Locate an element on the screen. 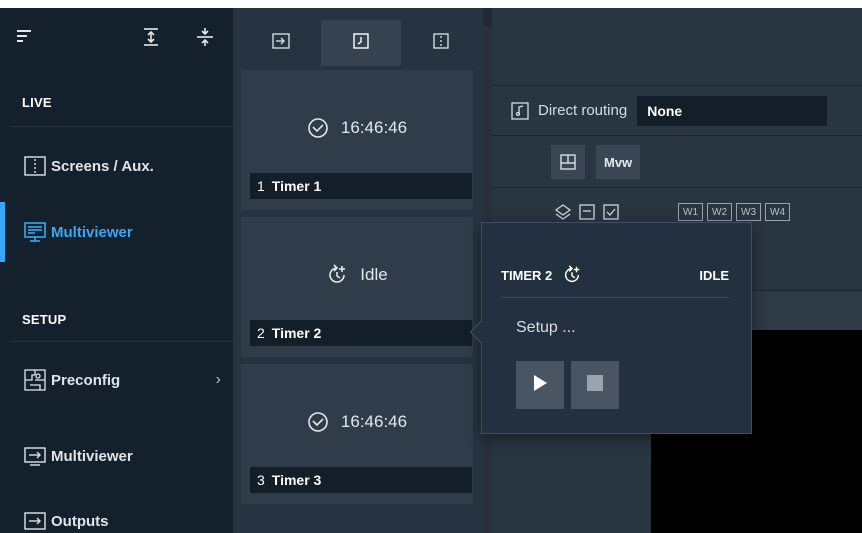 The image size is (862, 533). split-vertical-icon is located at coordinates (205, 37).